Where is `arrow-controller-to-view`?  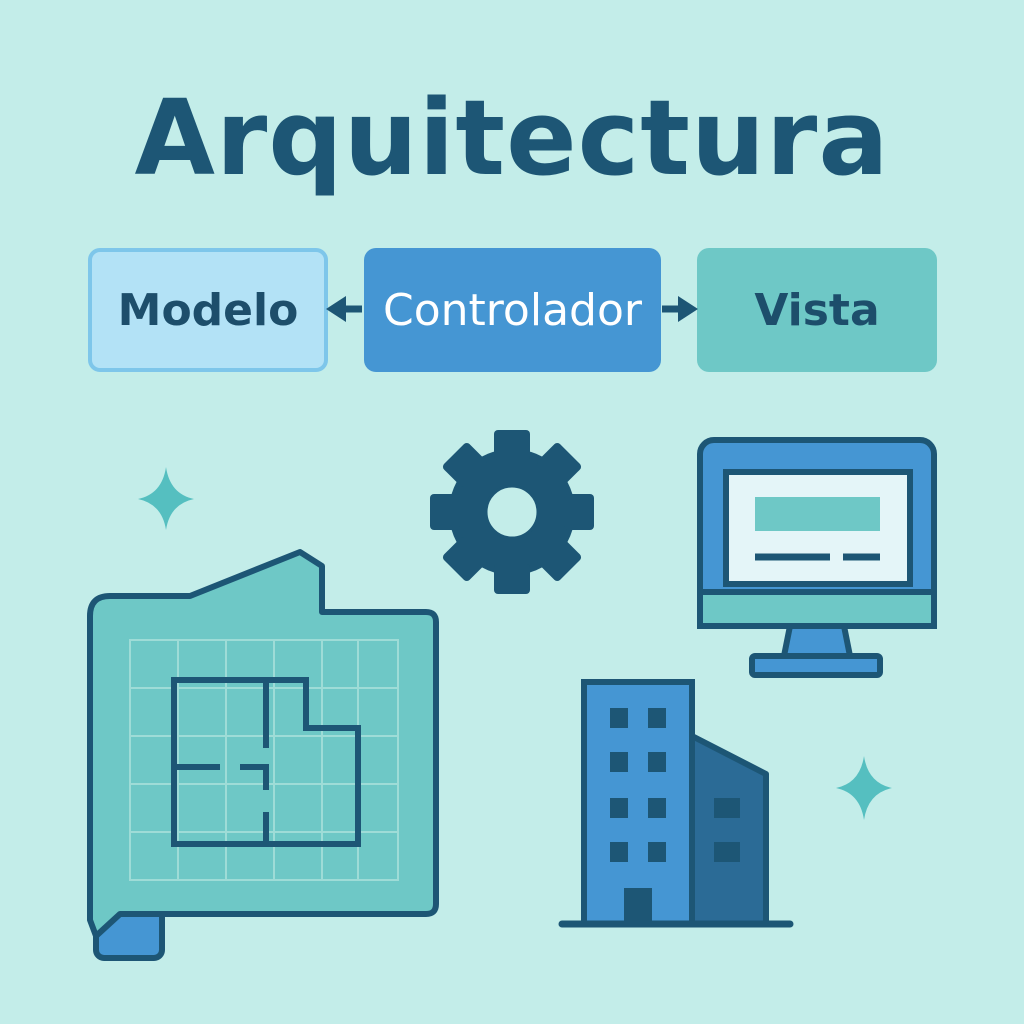 arrow-controller-to-view is located at coordinates (680, 309).